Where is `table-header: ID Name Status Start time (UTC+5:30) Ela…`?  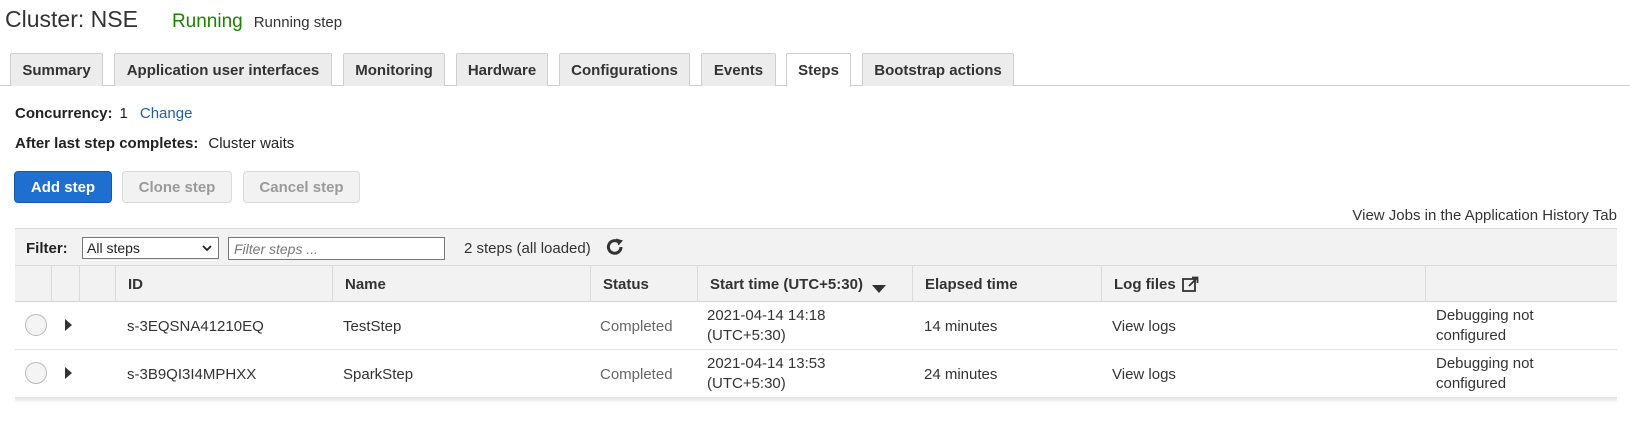
table-header: ID Name Status Start time (UTC+5:30) Ela… is located at coordinates (816, 284).